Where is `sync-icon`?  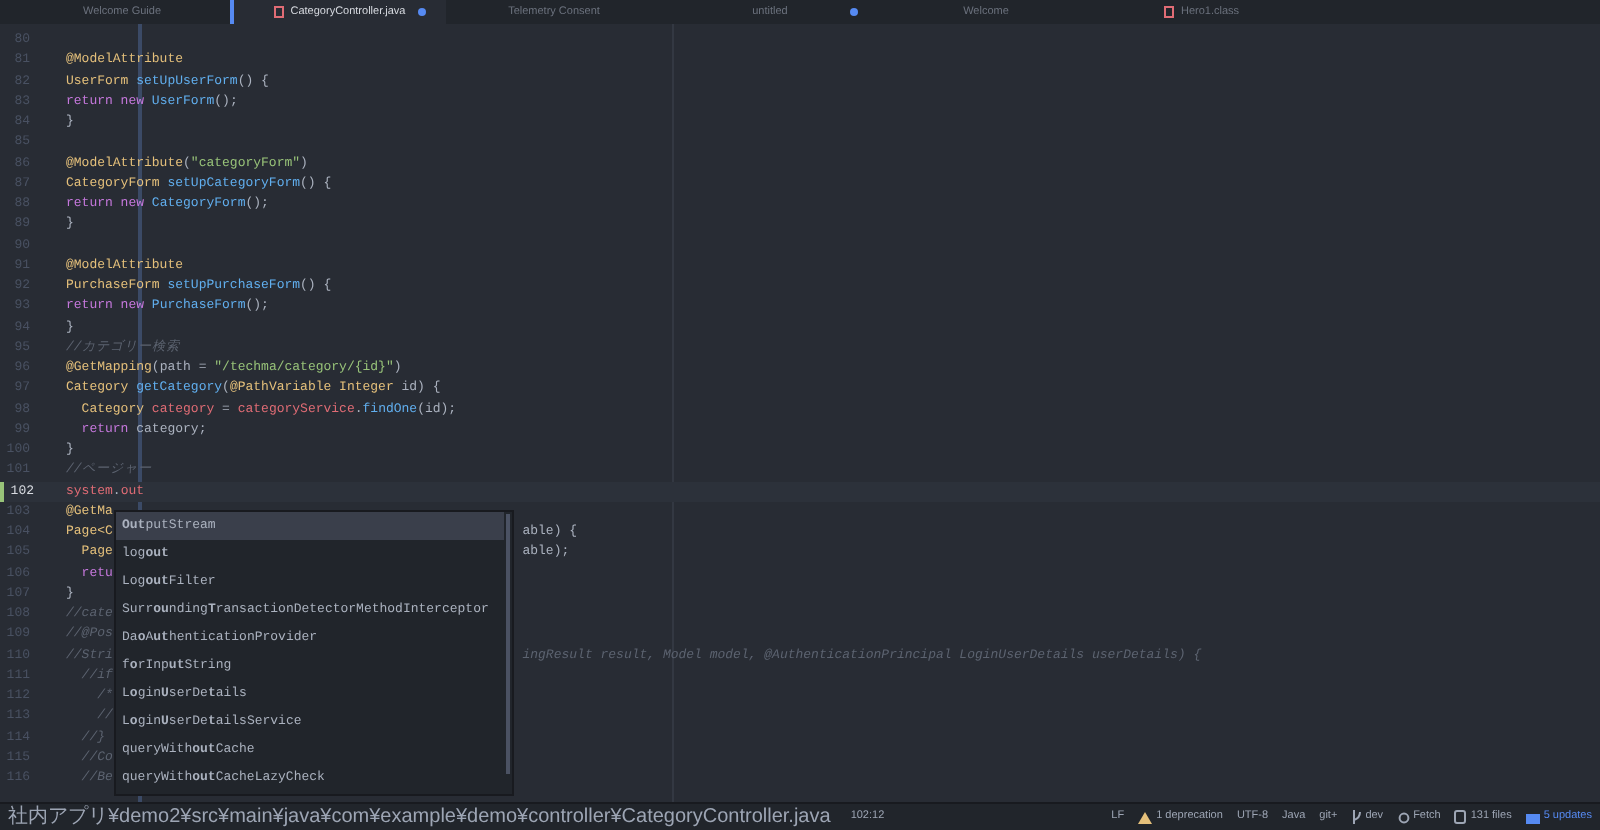
sync-icon is located at coordinates (1403, 817).